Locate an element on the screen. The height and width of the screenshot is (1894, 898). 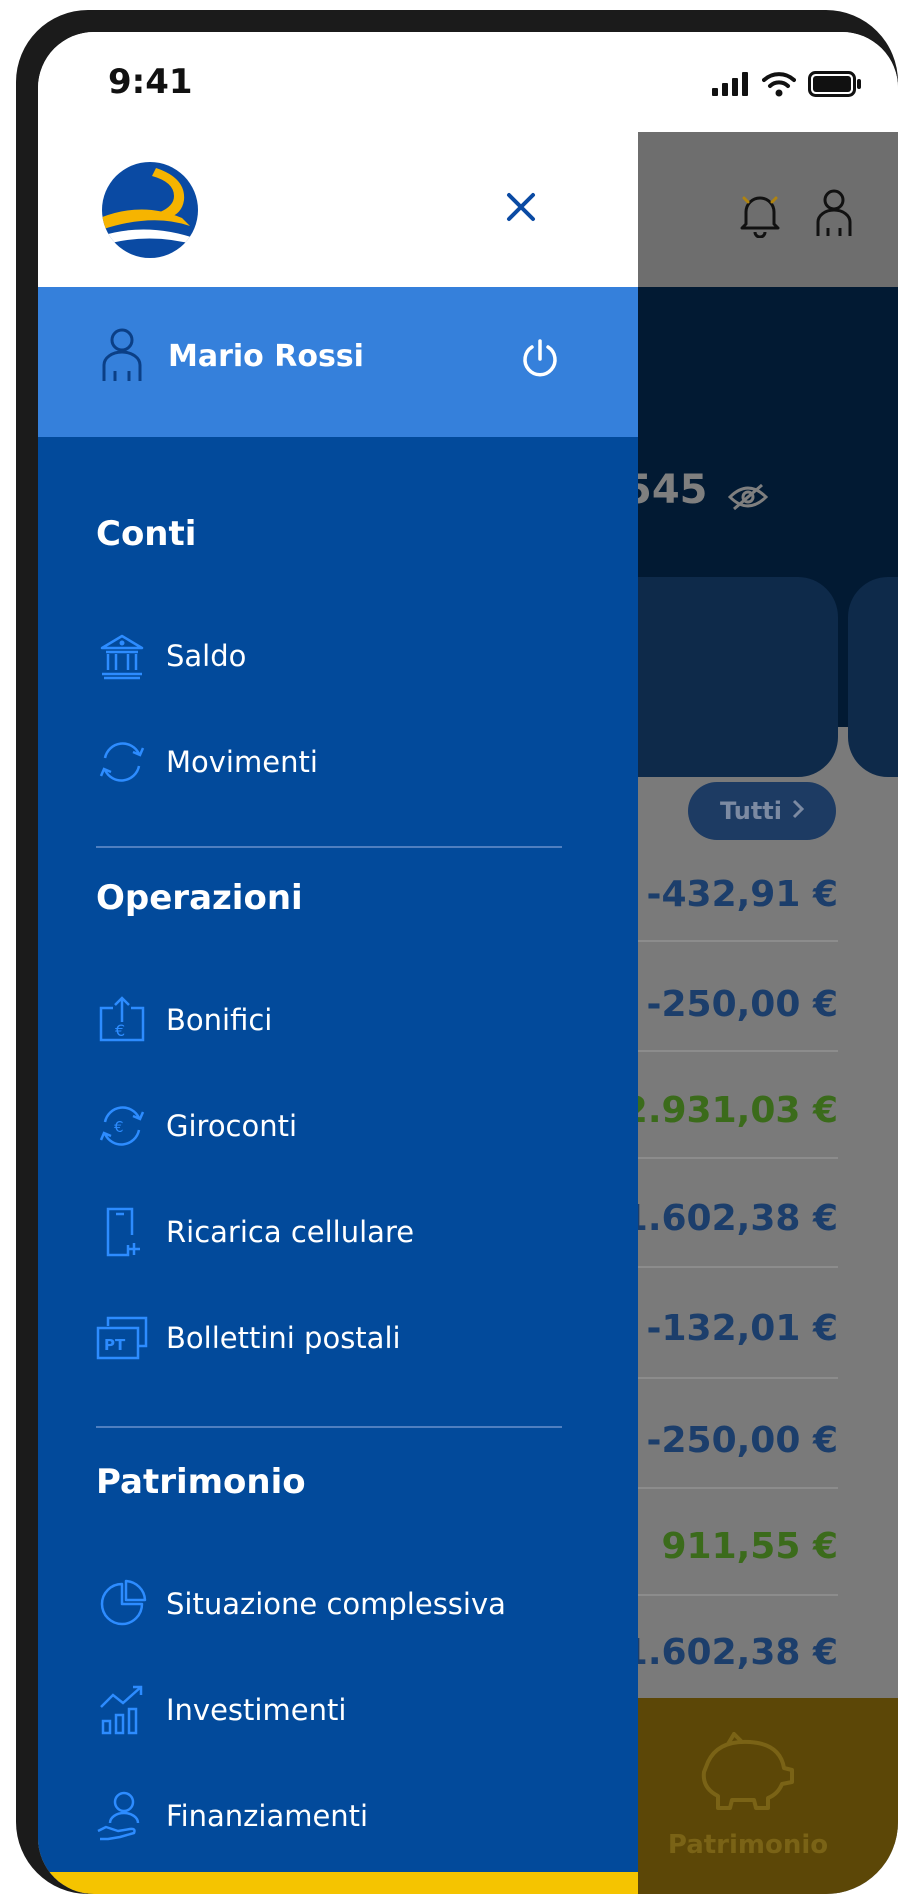
battery-icon is located at coordinates (835, 86).